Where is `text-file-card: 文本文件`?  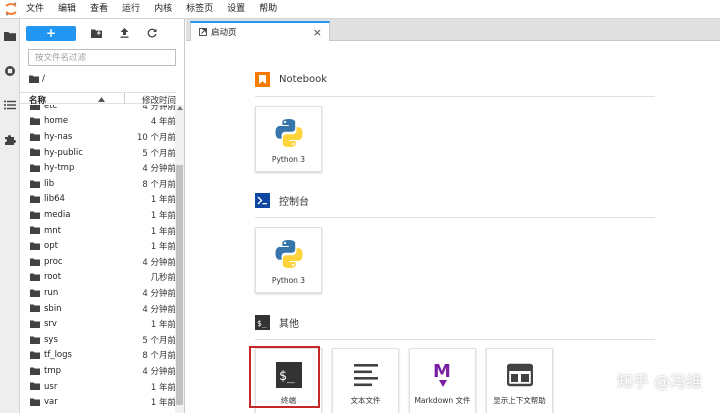 text-file-card: 文本文件 is located at coordinates (365, 380).